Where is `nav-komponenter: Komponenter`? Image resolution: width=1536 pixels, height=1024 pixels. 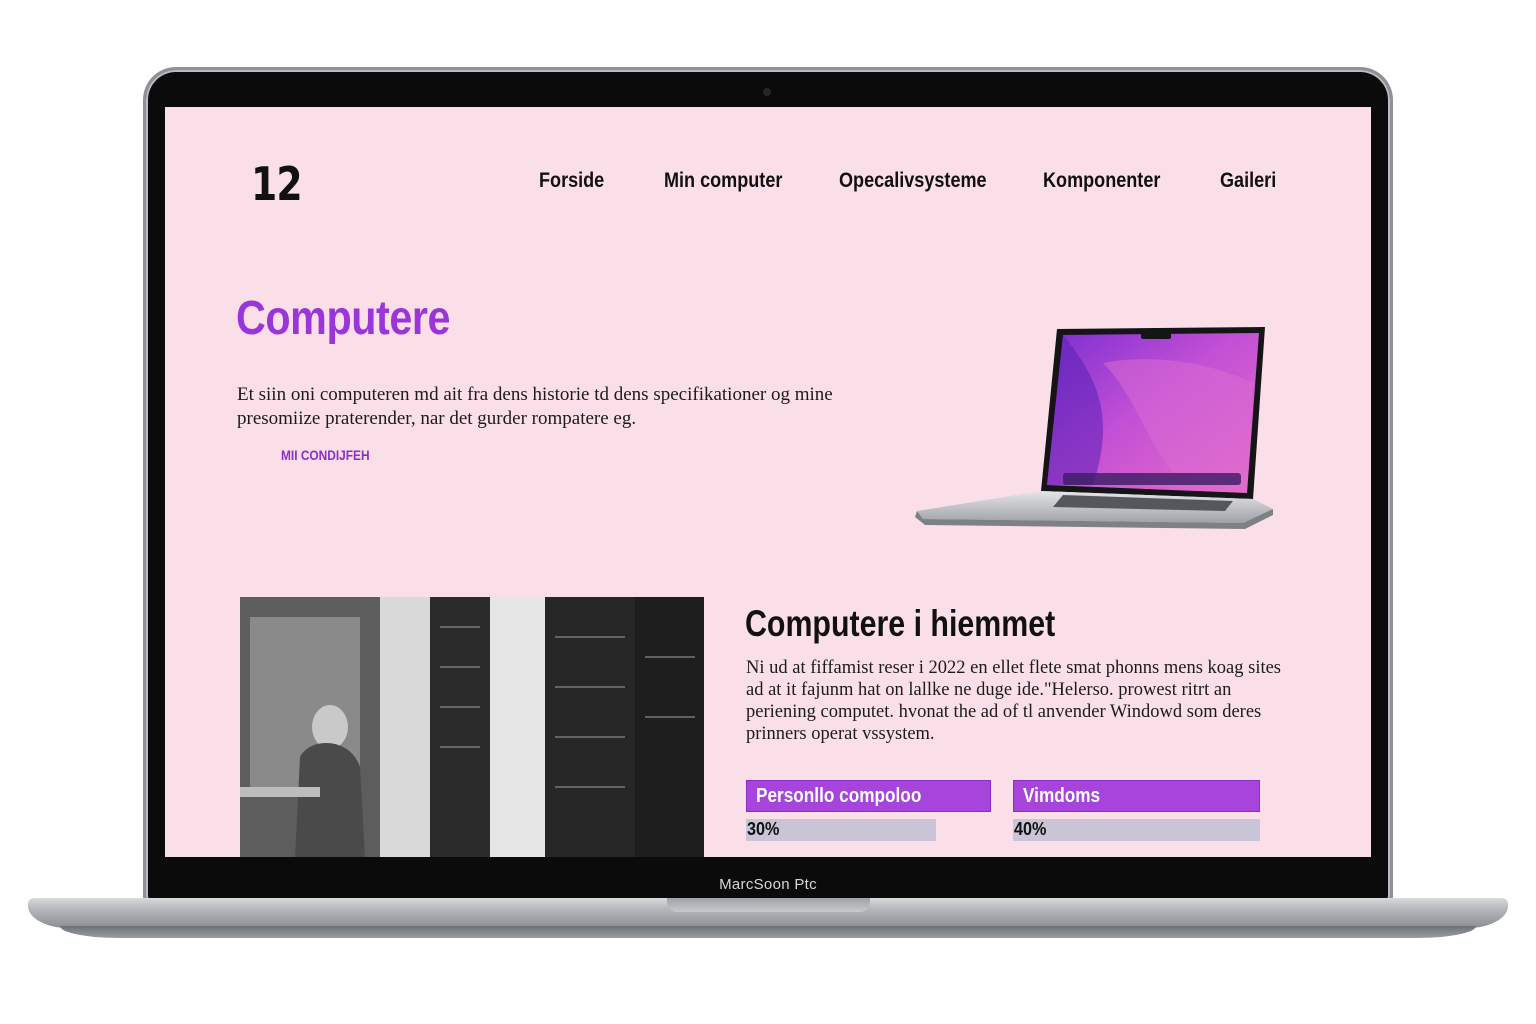
nav-komponenter: Komponenter is located at coordinates (1101, 181).